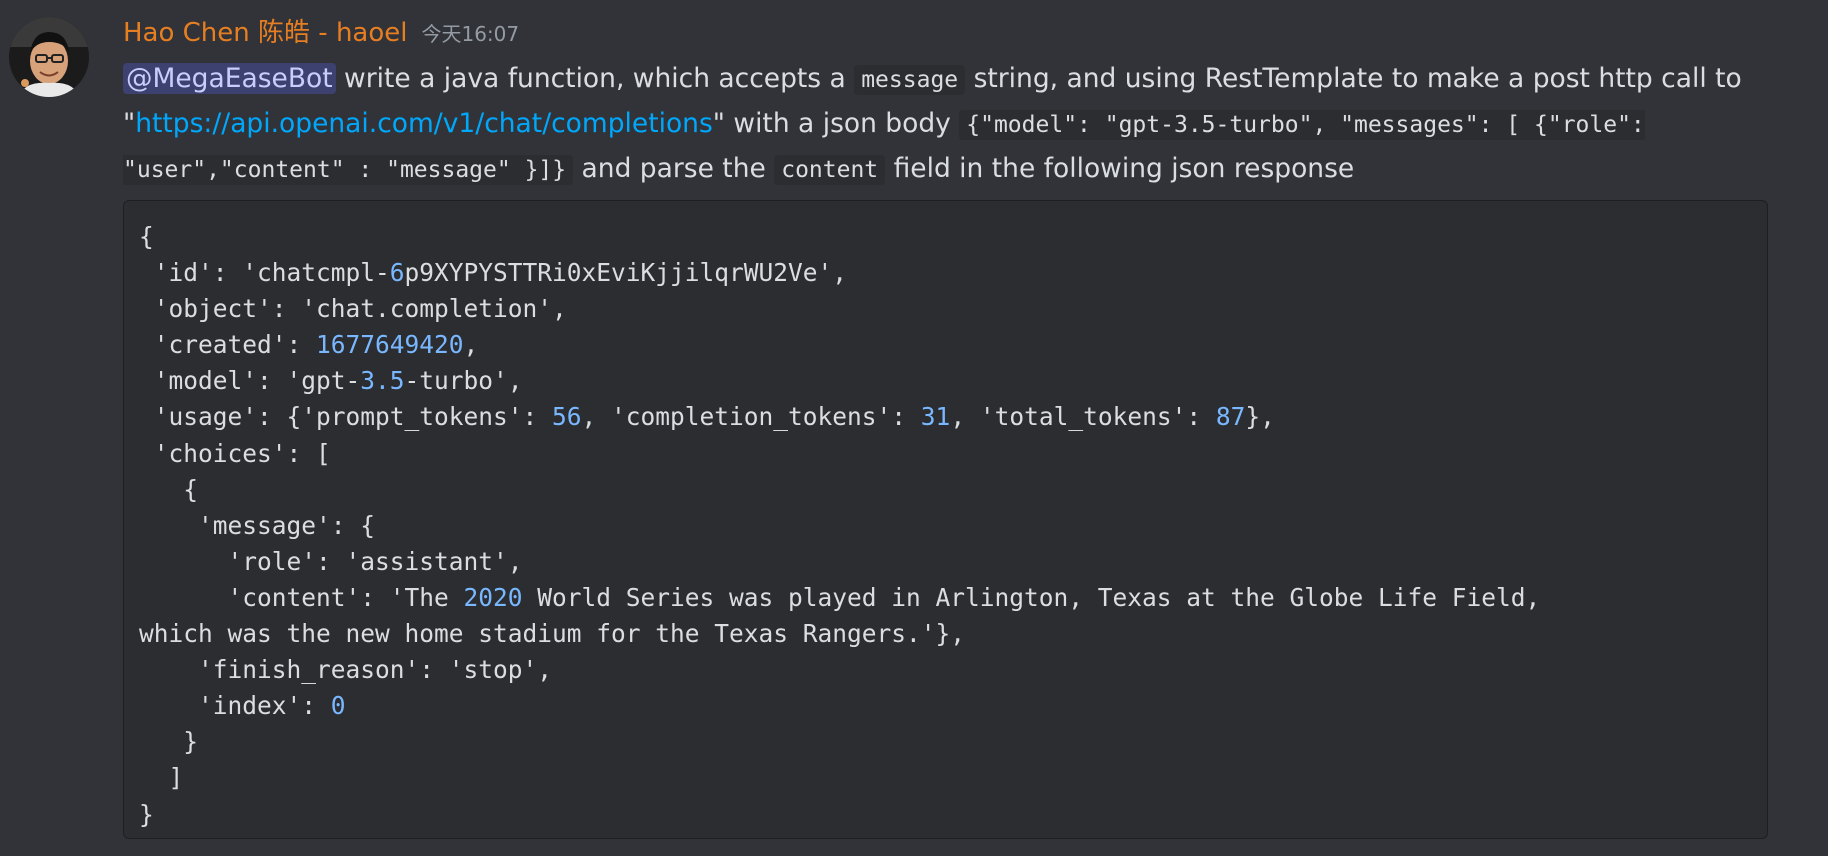  Describe the element at coordinates (830, 170) in the screenshot. I see `inline-code: content` at that location.